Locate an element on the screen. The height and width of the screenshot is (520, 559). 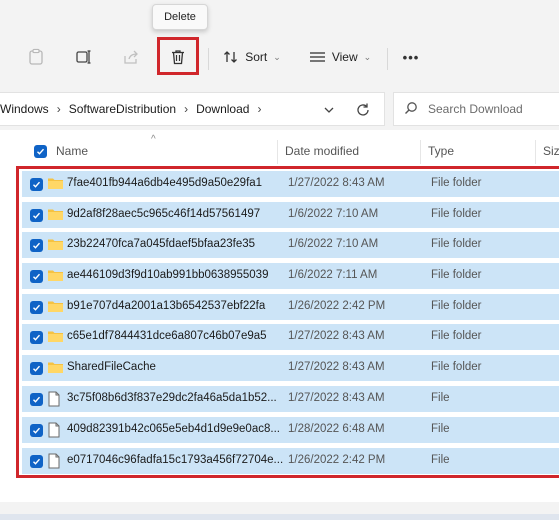
item-name: b91e707d4a2001a13b6542537ebf22fa is located at coordinates (166, 306).